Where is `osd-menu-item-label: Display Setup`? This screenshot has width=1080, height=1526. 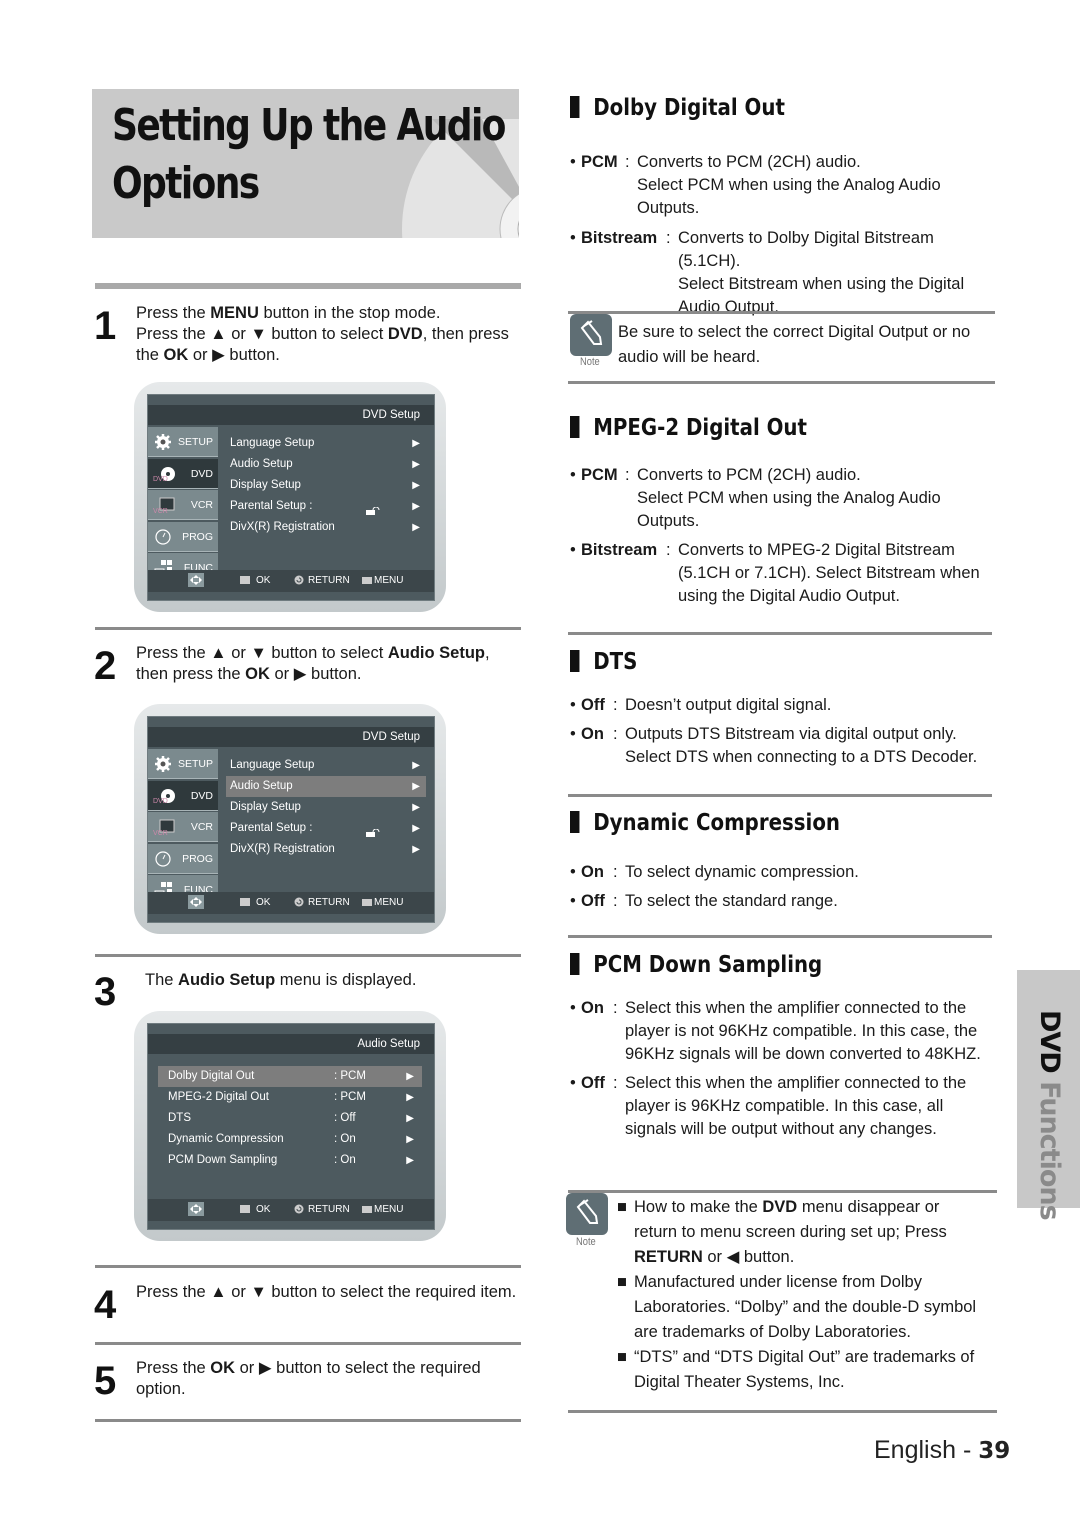
osd-menu-item-label: Display Setup is located at coordinates (265, 485).